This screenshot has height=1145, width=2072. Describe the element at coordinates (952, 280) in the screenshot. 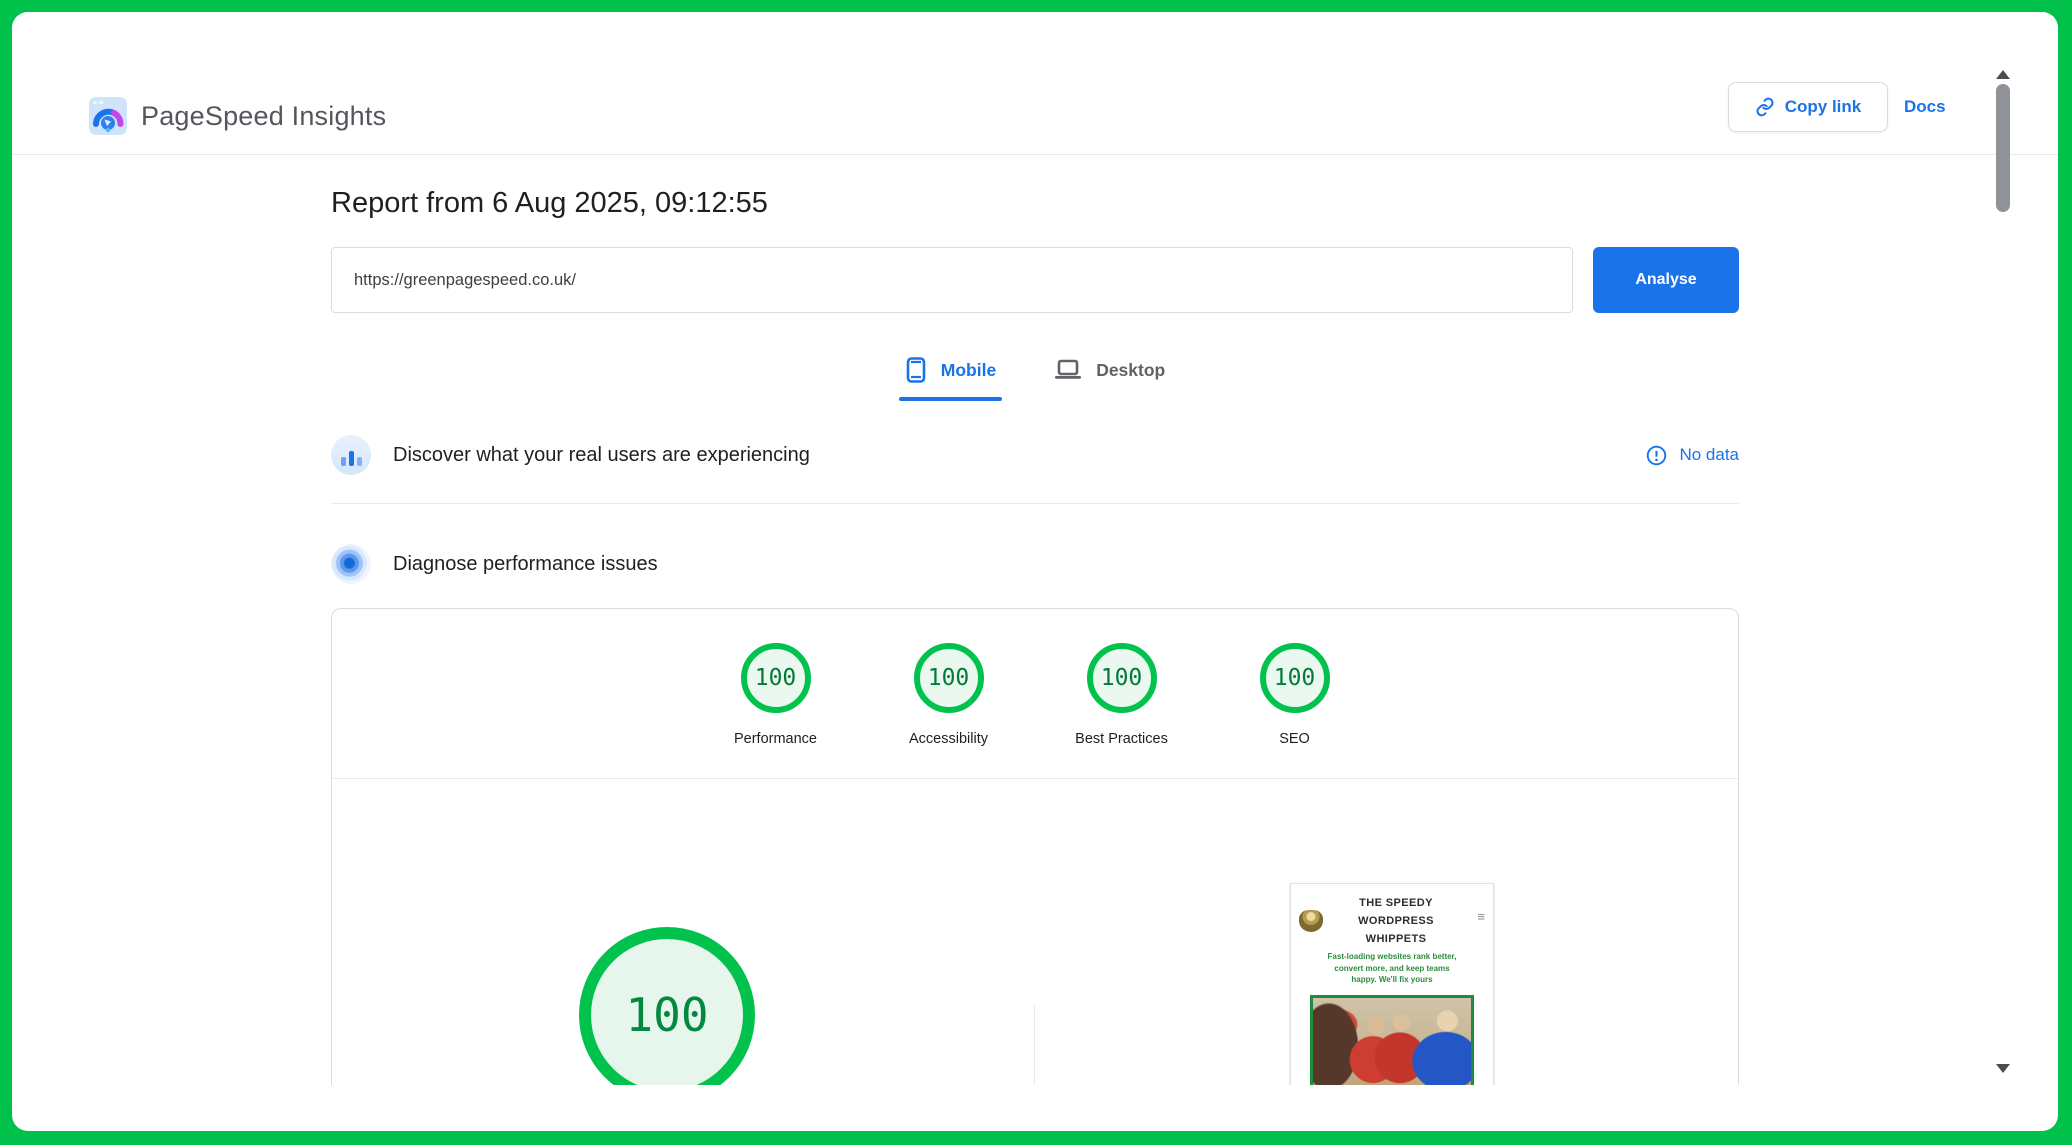

I see `url-input` at that location.